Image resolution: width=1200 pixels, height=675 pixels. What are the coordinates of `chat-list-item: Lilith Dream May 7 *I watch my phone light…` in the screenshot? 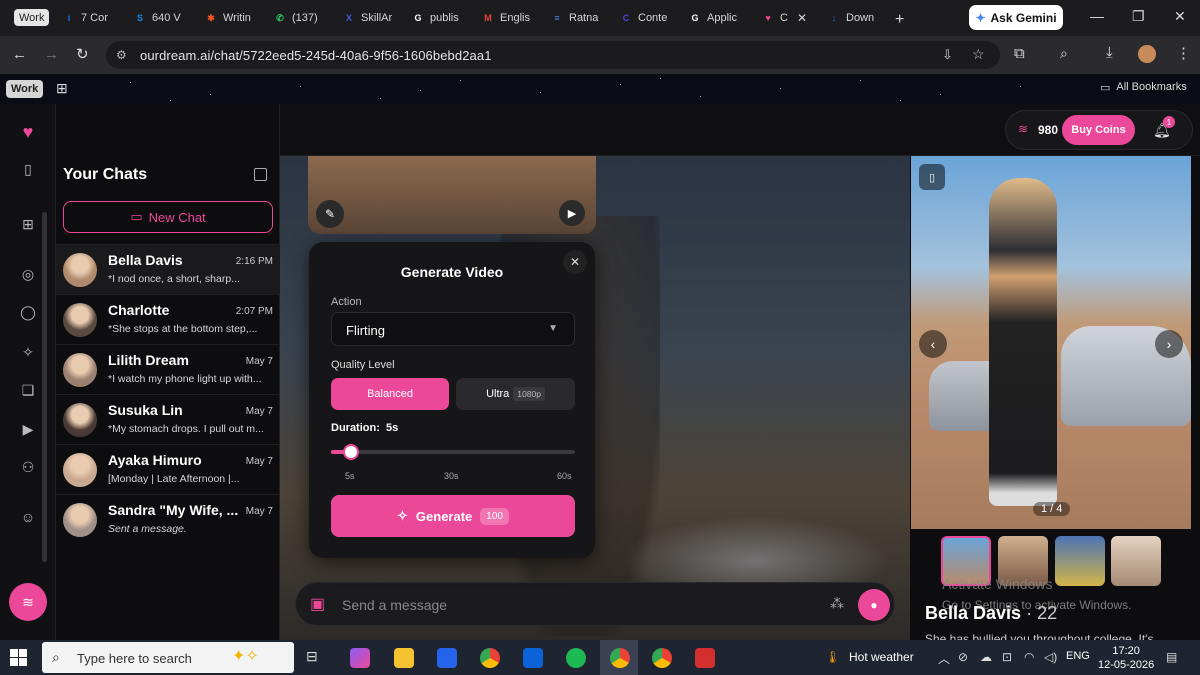 It's located at (168, 369).